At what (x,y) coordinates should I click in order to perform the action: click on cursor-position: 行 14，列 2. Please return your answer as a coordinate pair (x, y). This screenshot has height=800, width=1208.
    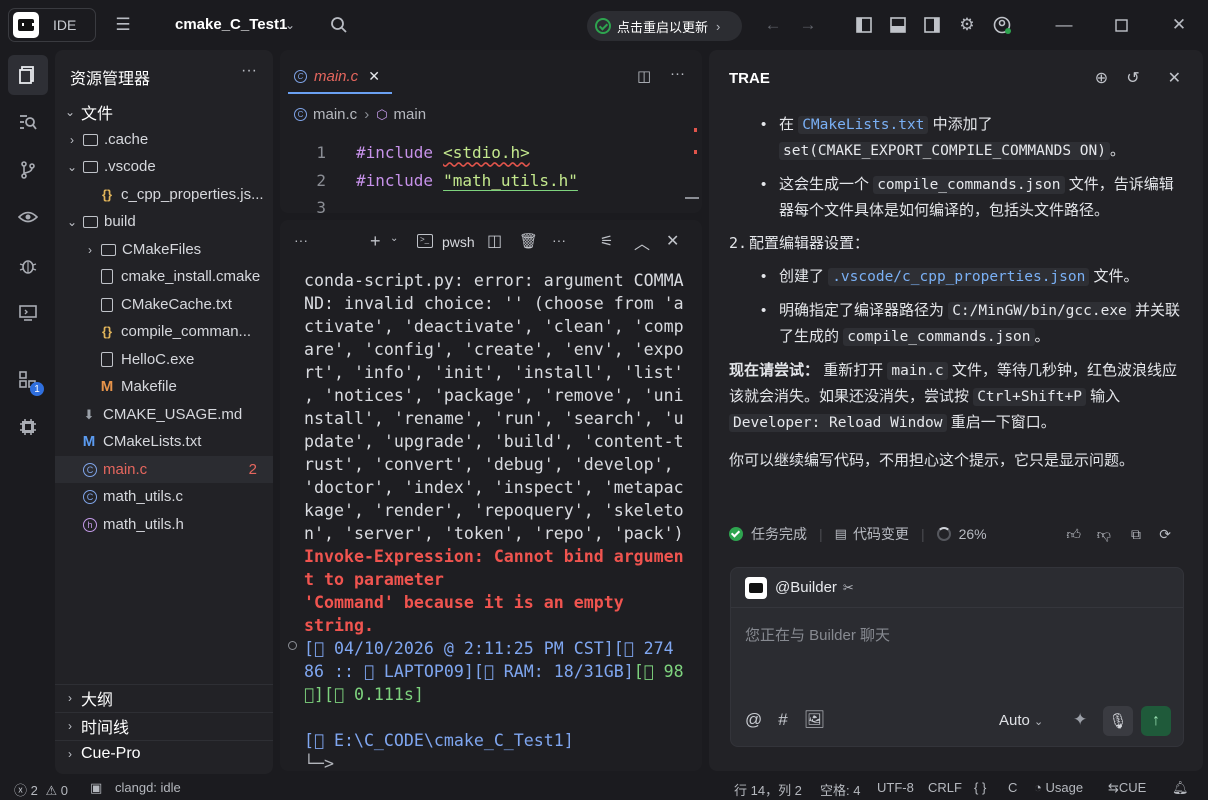
    Looking at the image, I should click on (768, 789).